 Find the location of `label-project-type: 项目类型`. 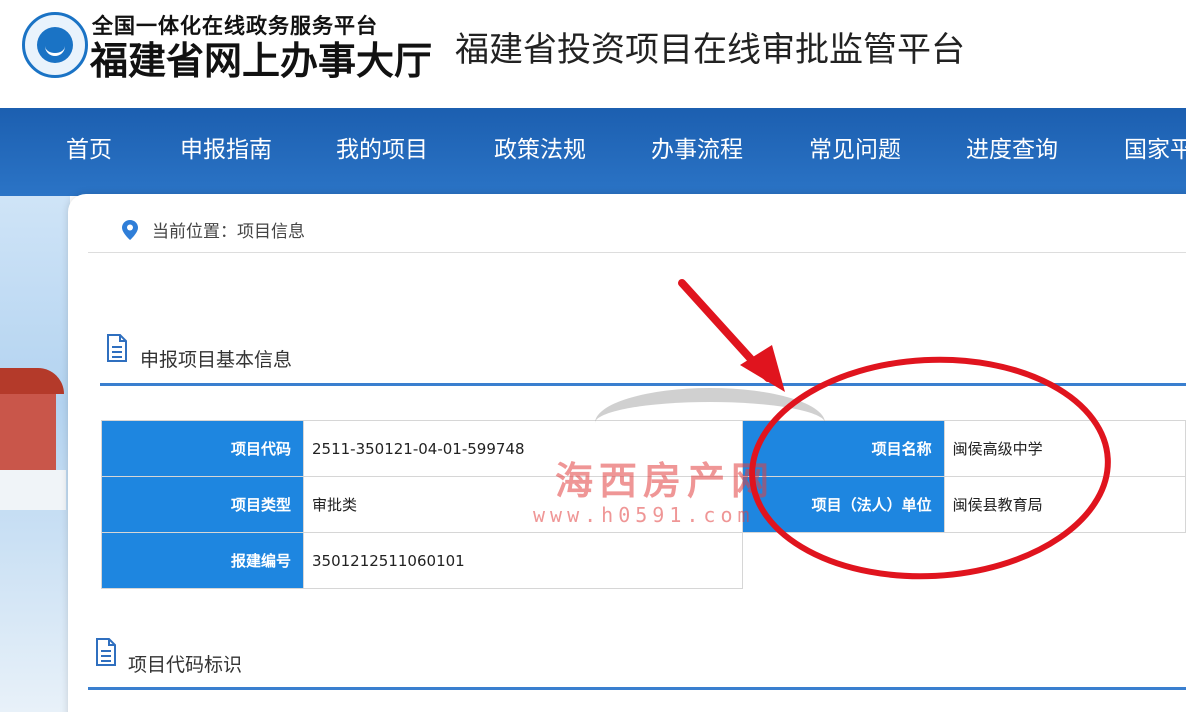

label-project-type: 项目类型 is located at coordinates (202, 504).